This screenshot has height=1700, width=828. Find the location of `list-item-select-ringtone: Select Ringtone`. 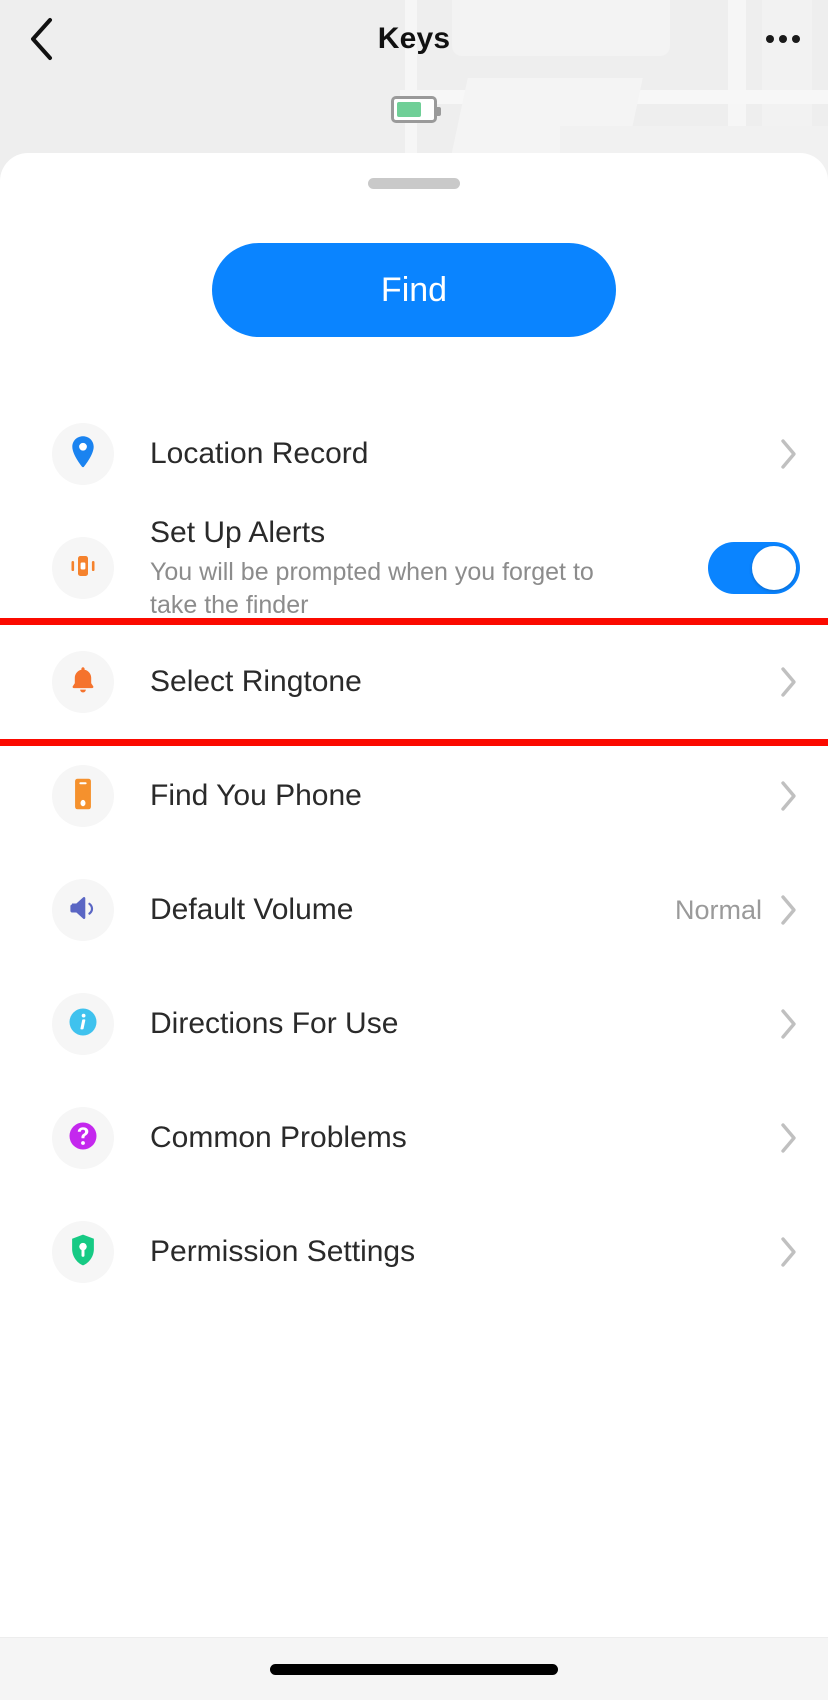

list-item-select-ringtone: Select Ringtone is located at coordinates (414, 682).